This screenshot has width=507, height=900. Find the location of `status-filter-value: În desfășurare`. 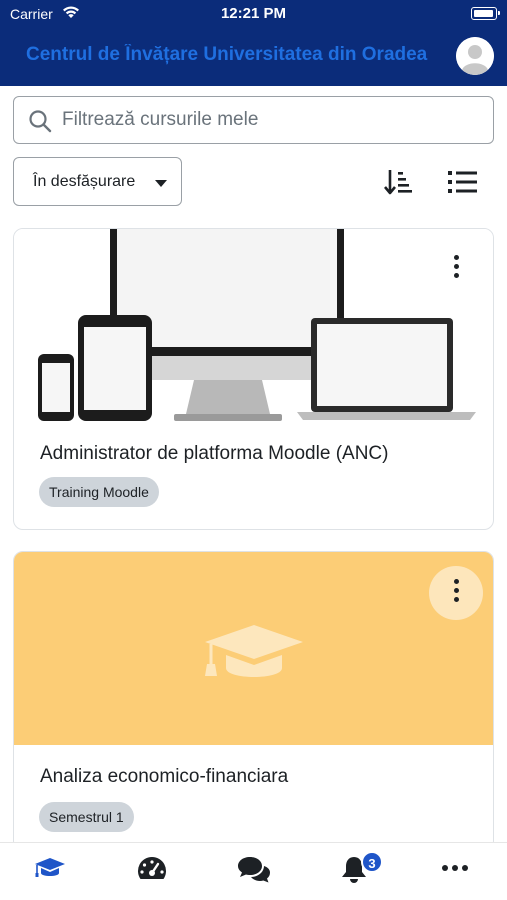

status-filter-value: În desfășurare is located at coordinates (84, 181).